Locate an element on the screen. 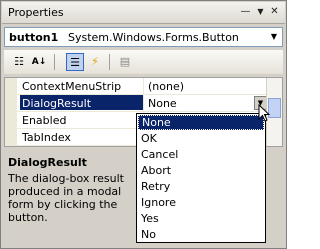  property-name: ContextMenuStrip is located at coordinates (72, 86).